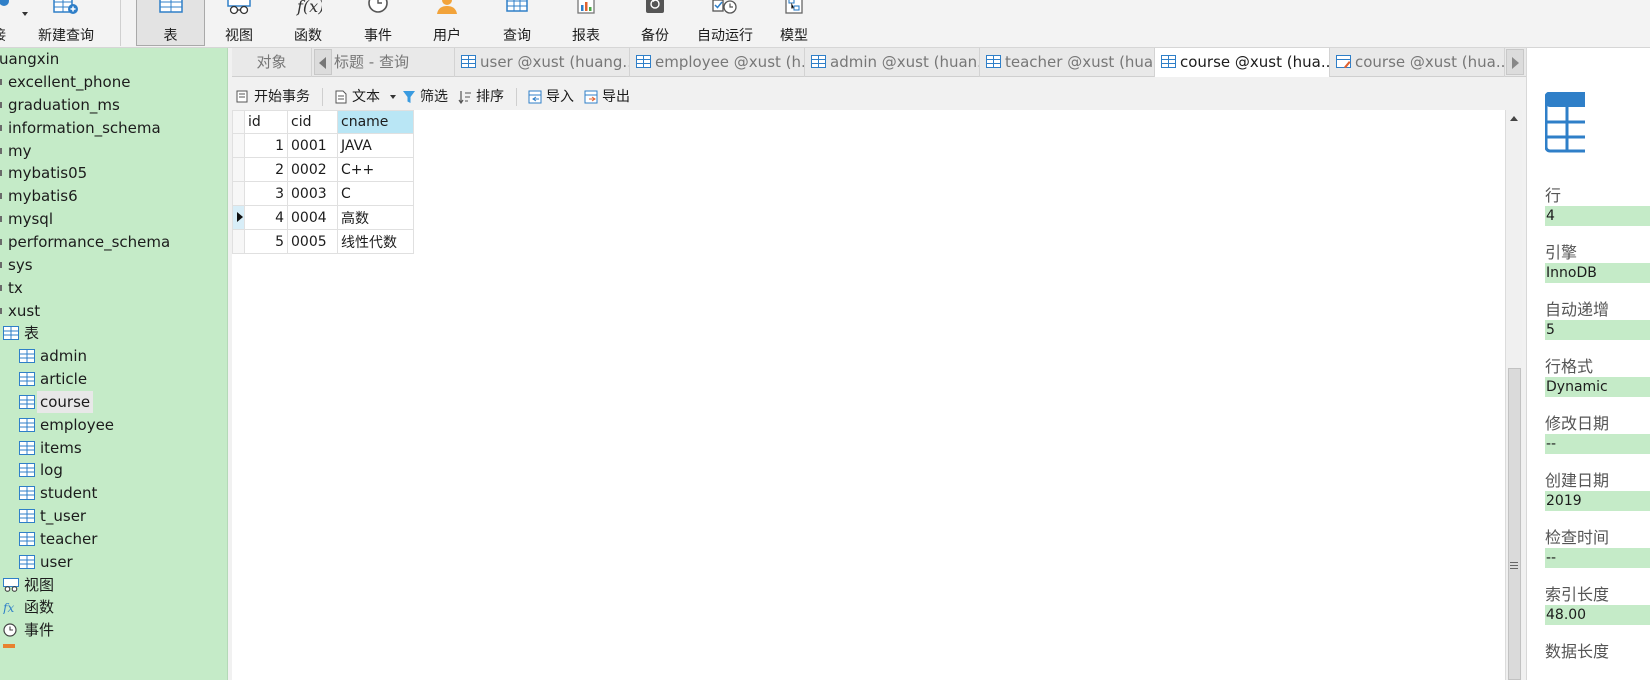  I want to click on tab-objects: 对象, so click(272, 62).